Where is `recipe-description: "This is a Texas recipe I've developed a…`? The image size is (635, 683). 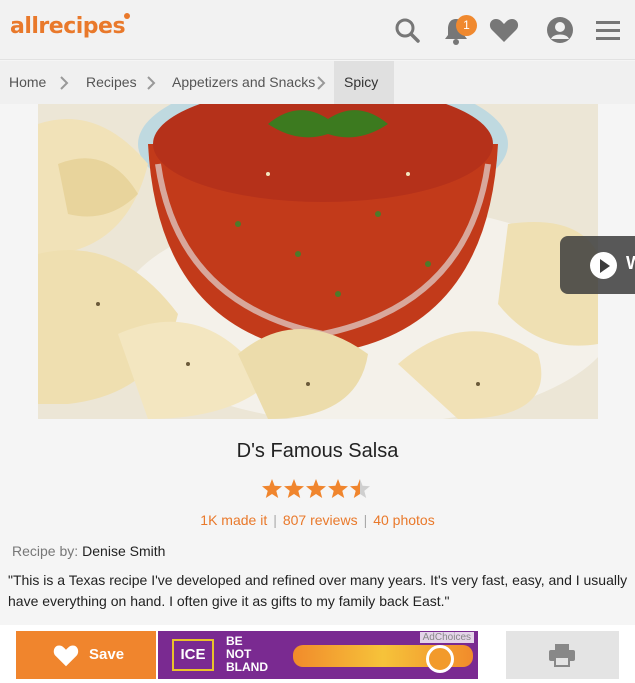 recipe-description: "This is a Texas recipe I've developed a… is located at coordinates (318, 590).